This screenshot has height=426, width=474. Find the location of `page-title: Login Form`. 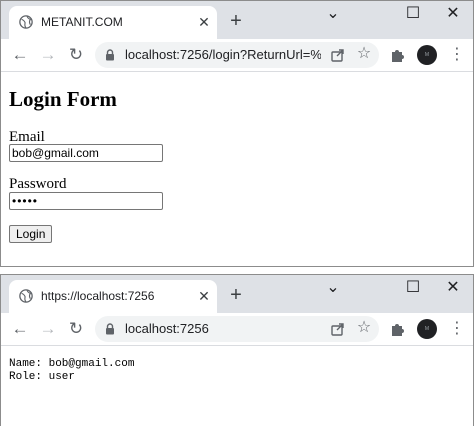

page-title: Login Form is located at coordinates (63, 99).